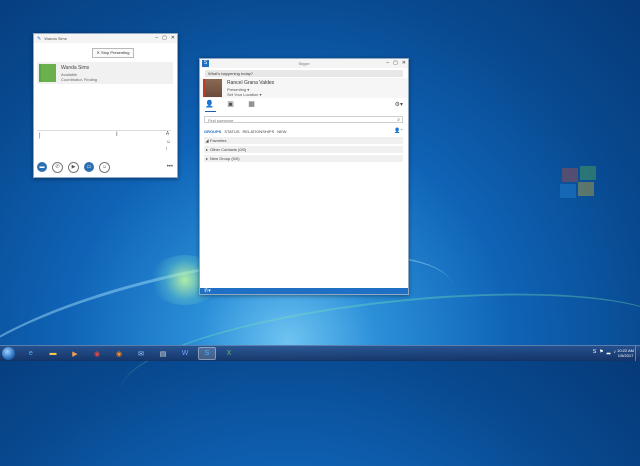 The width and height of the screenshot is (640, 466). Describe the element at coordinates (303, 149) in the screenshot. I see `group-other-contacts: ▸ Other Contacts (0/0)` at that location.